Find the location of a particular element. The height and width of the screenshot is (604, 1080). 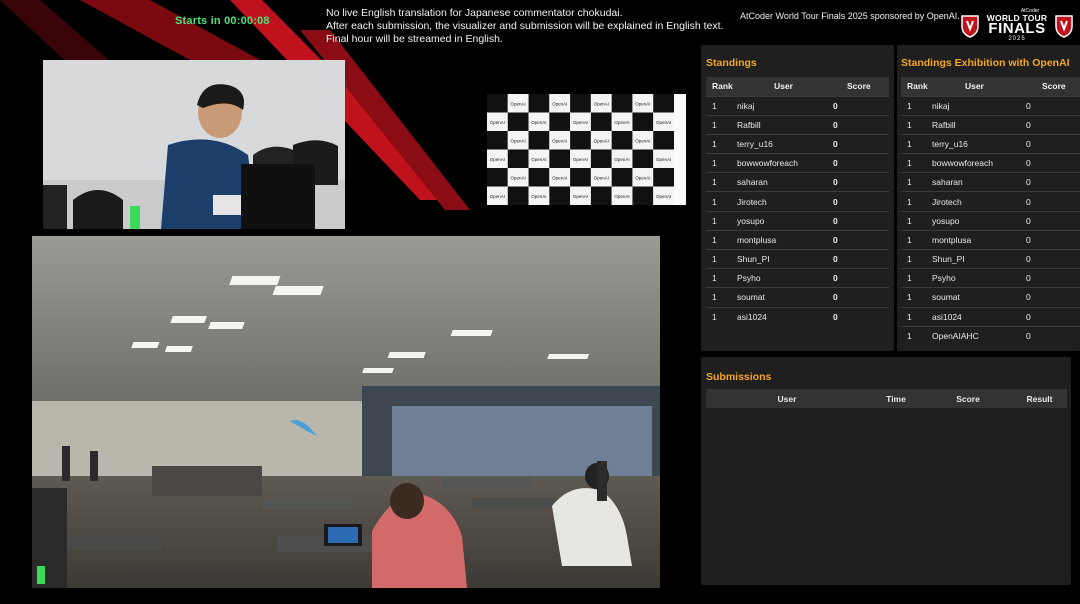

user-cell: nikaj is located at coordinates (976, 105).